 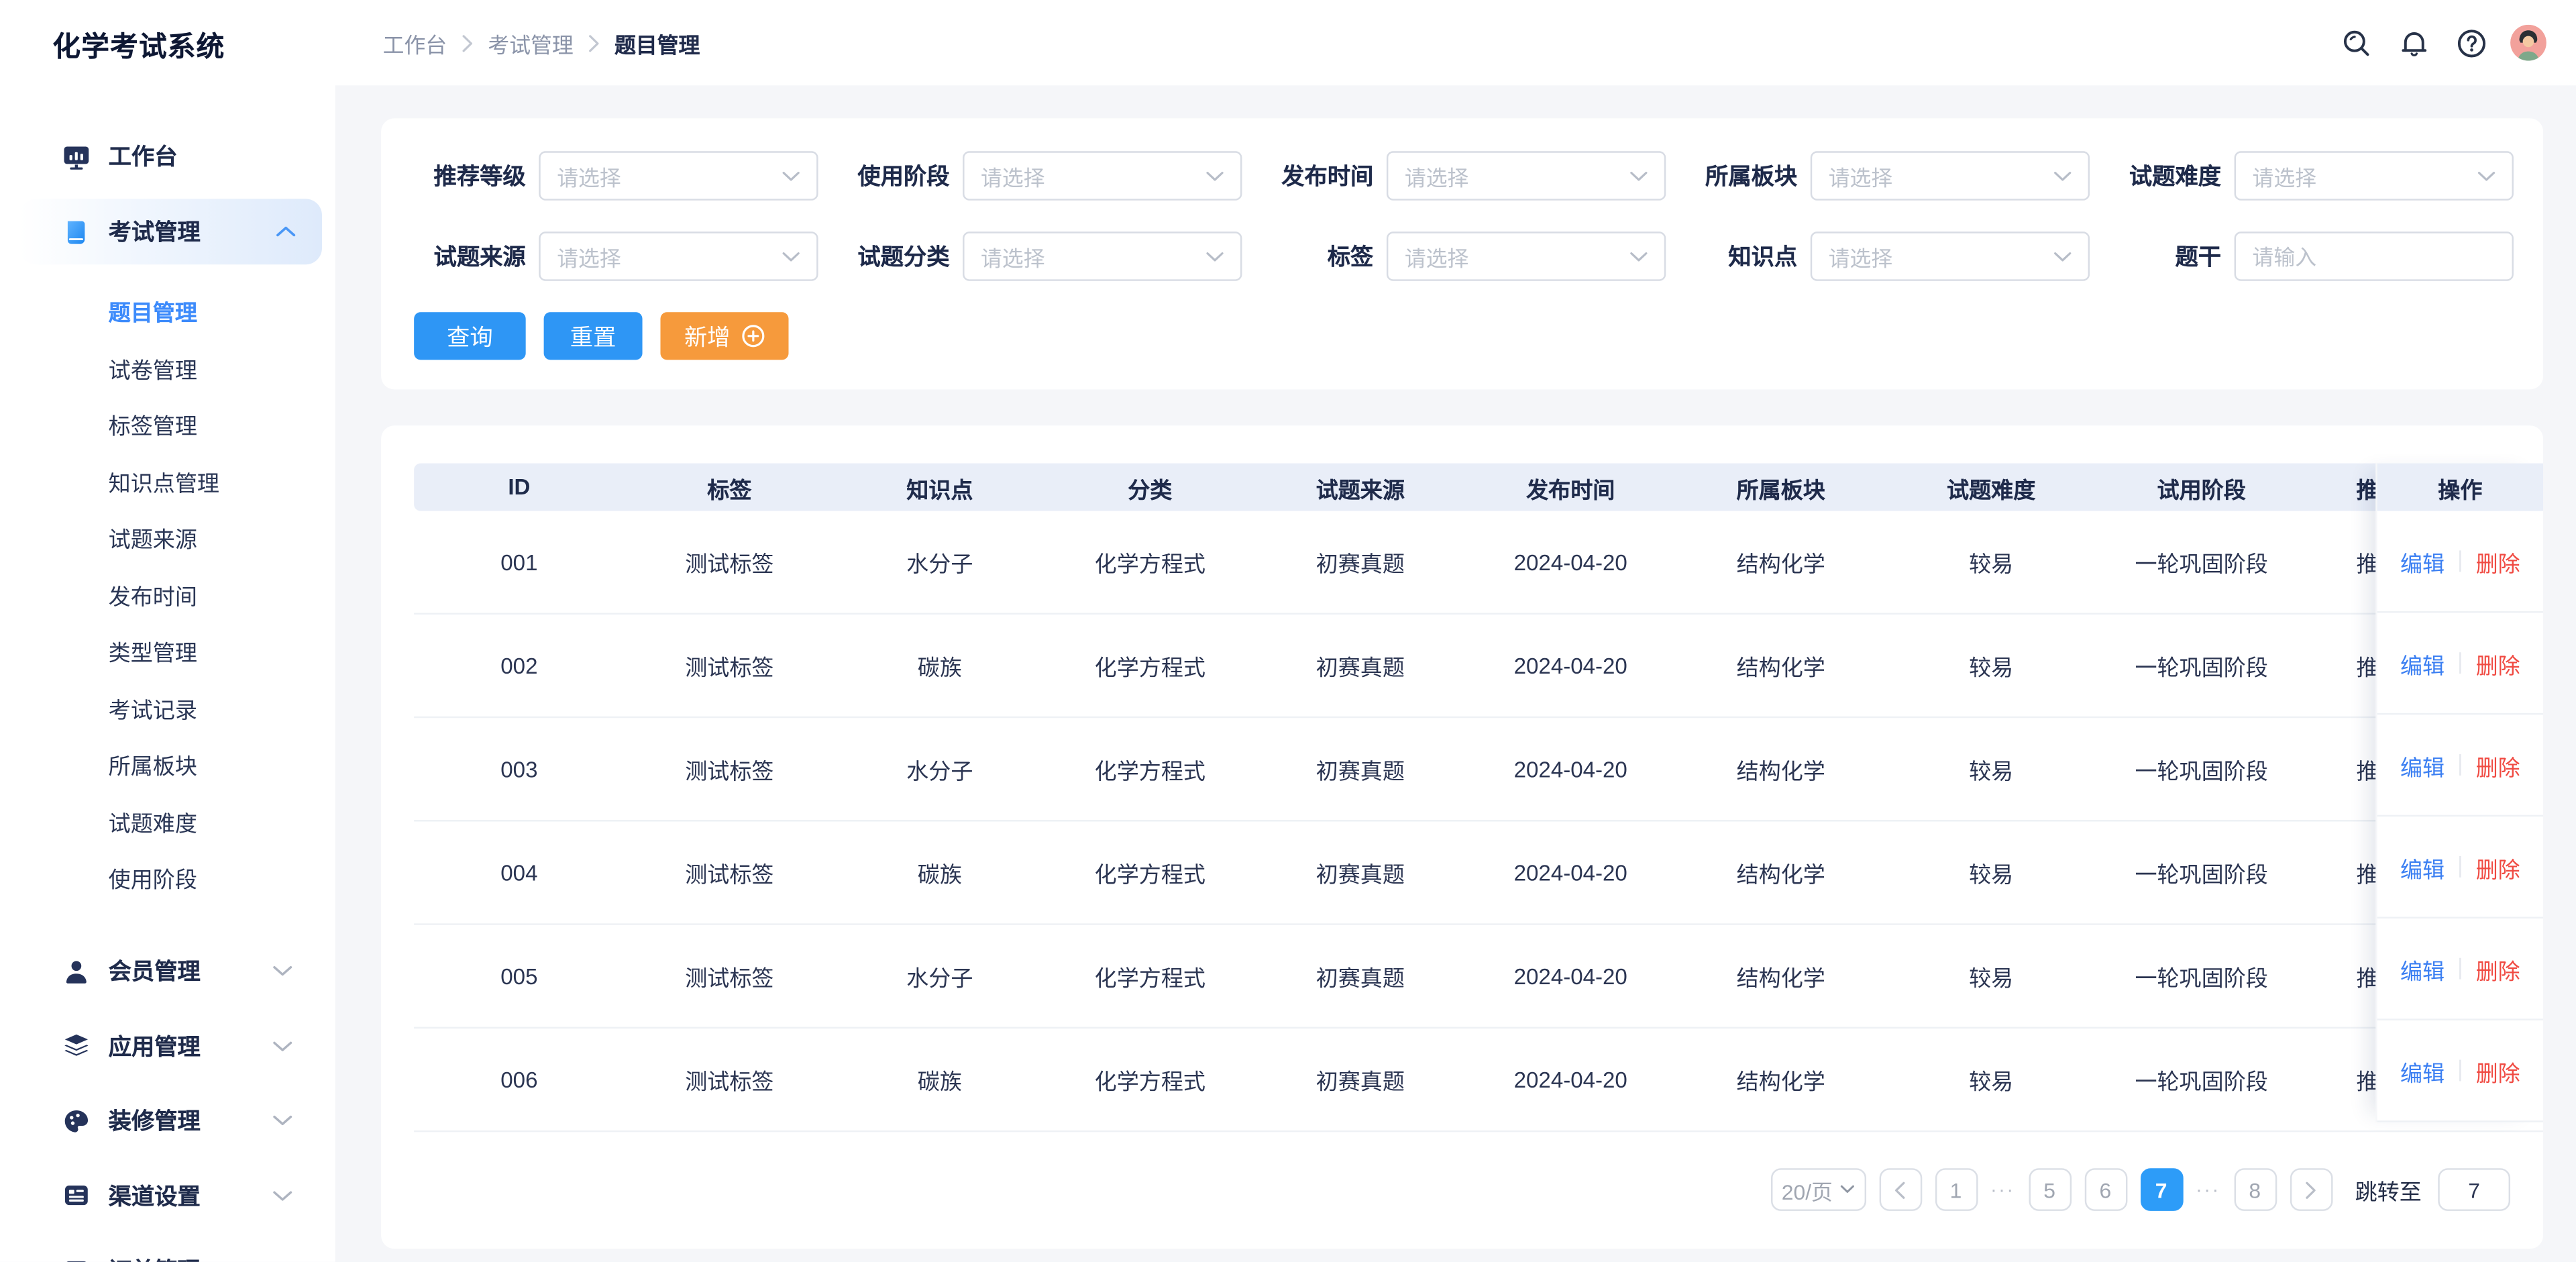 What do you see at coordinates (167, 877) in the screenshot?
I see `sidebar-item-usage-stage: 使用阶段` at bounding box center [167, 877].